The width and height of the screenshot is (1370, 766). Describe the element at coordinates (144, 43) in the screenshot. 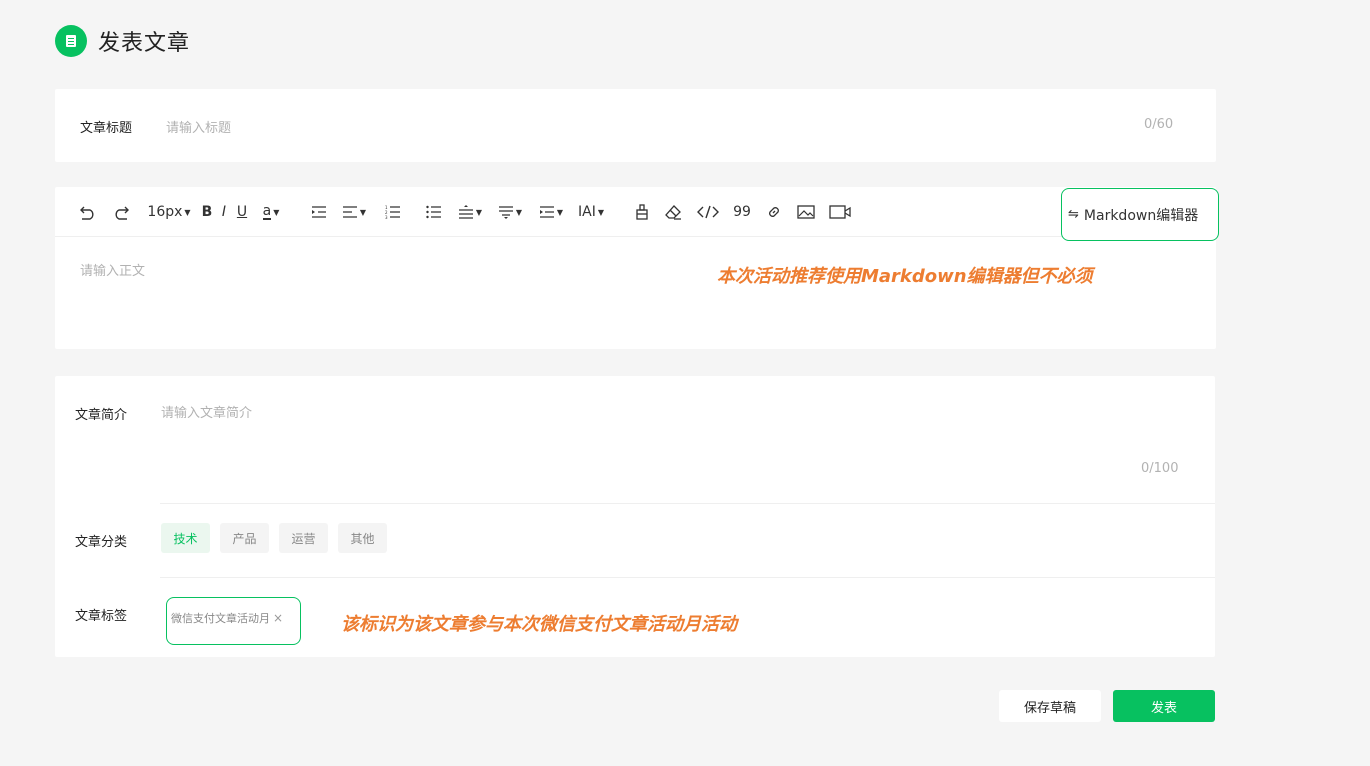

I see `page-title: 发表文章` at that location.